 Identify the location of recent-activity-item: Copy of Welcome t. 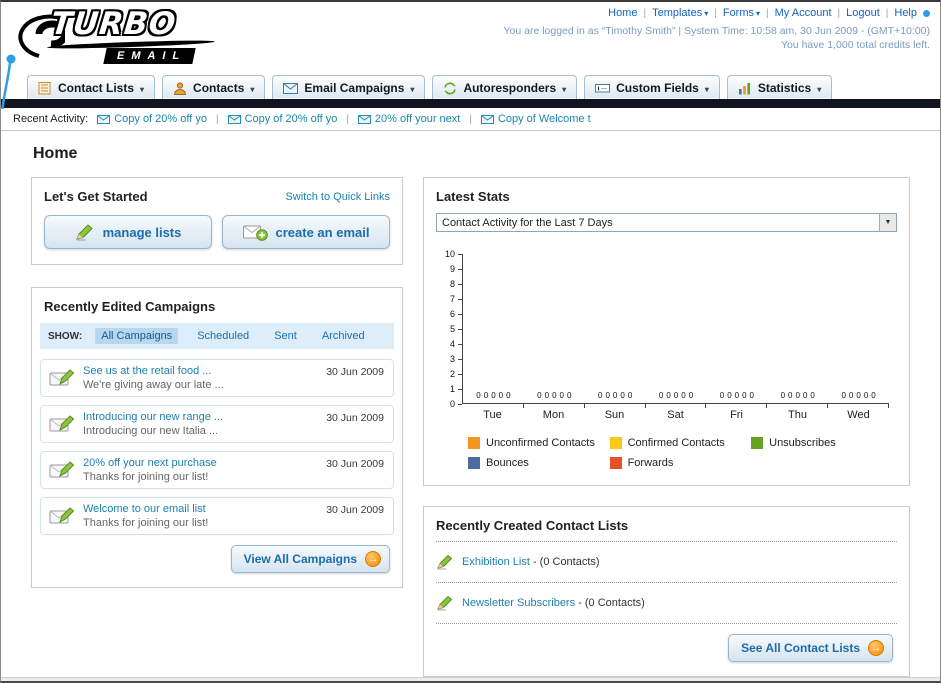
(535, 119).